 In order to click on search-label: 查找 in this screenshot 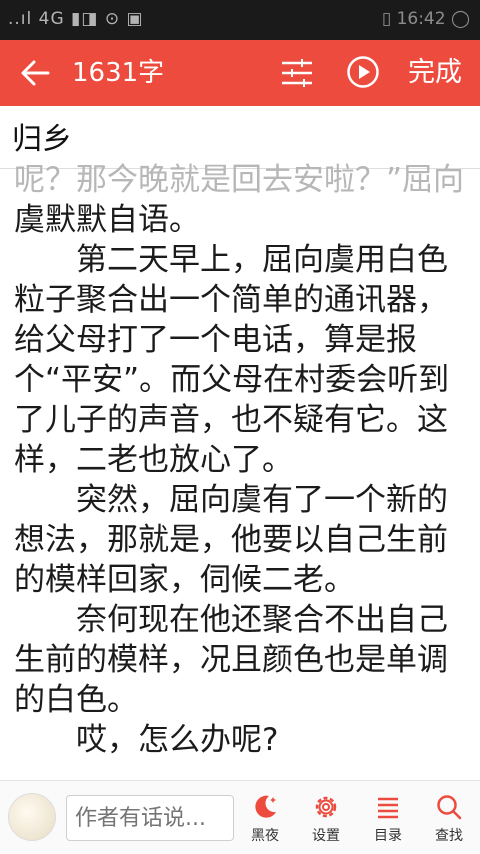, I will do `click(449, 836)`.